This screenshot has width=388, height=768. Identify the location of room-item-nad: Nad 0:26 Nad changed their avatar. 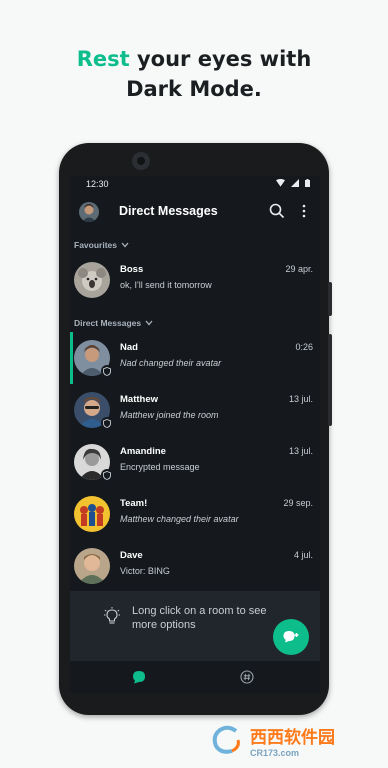
(195, 358).